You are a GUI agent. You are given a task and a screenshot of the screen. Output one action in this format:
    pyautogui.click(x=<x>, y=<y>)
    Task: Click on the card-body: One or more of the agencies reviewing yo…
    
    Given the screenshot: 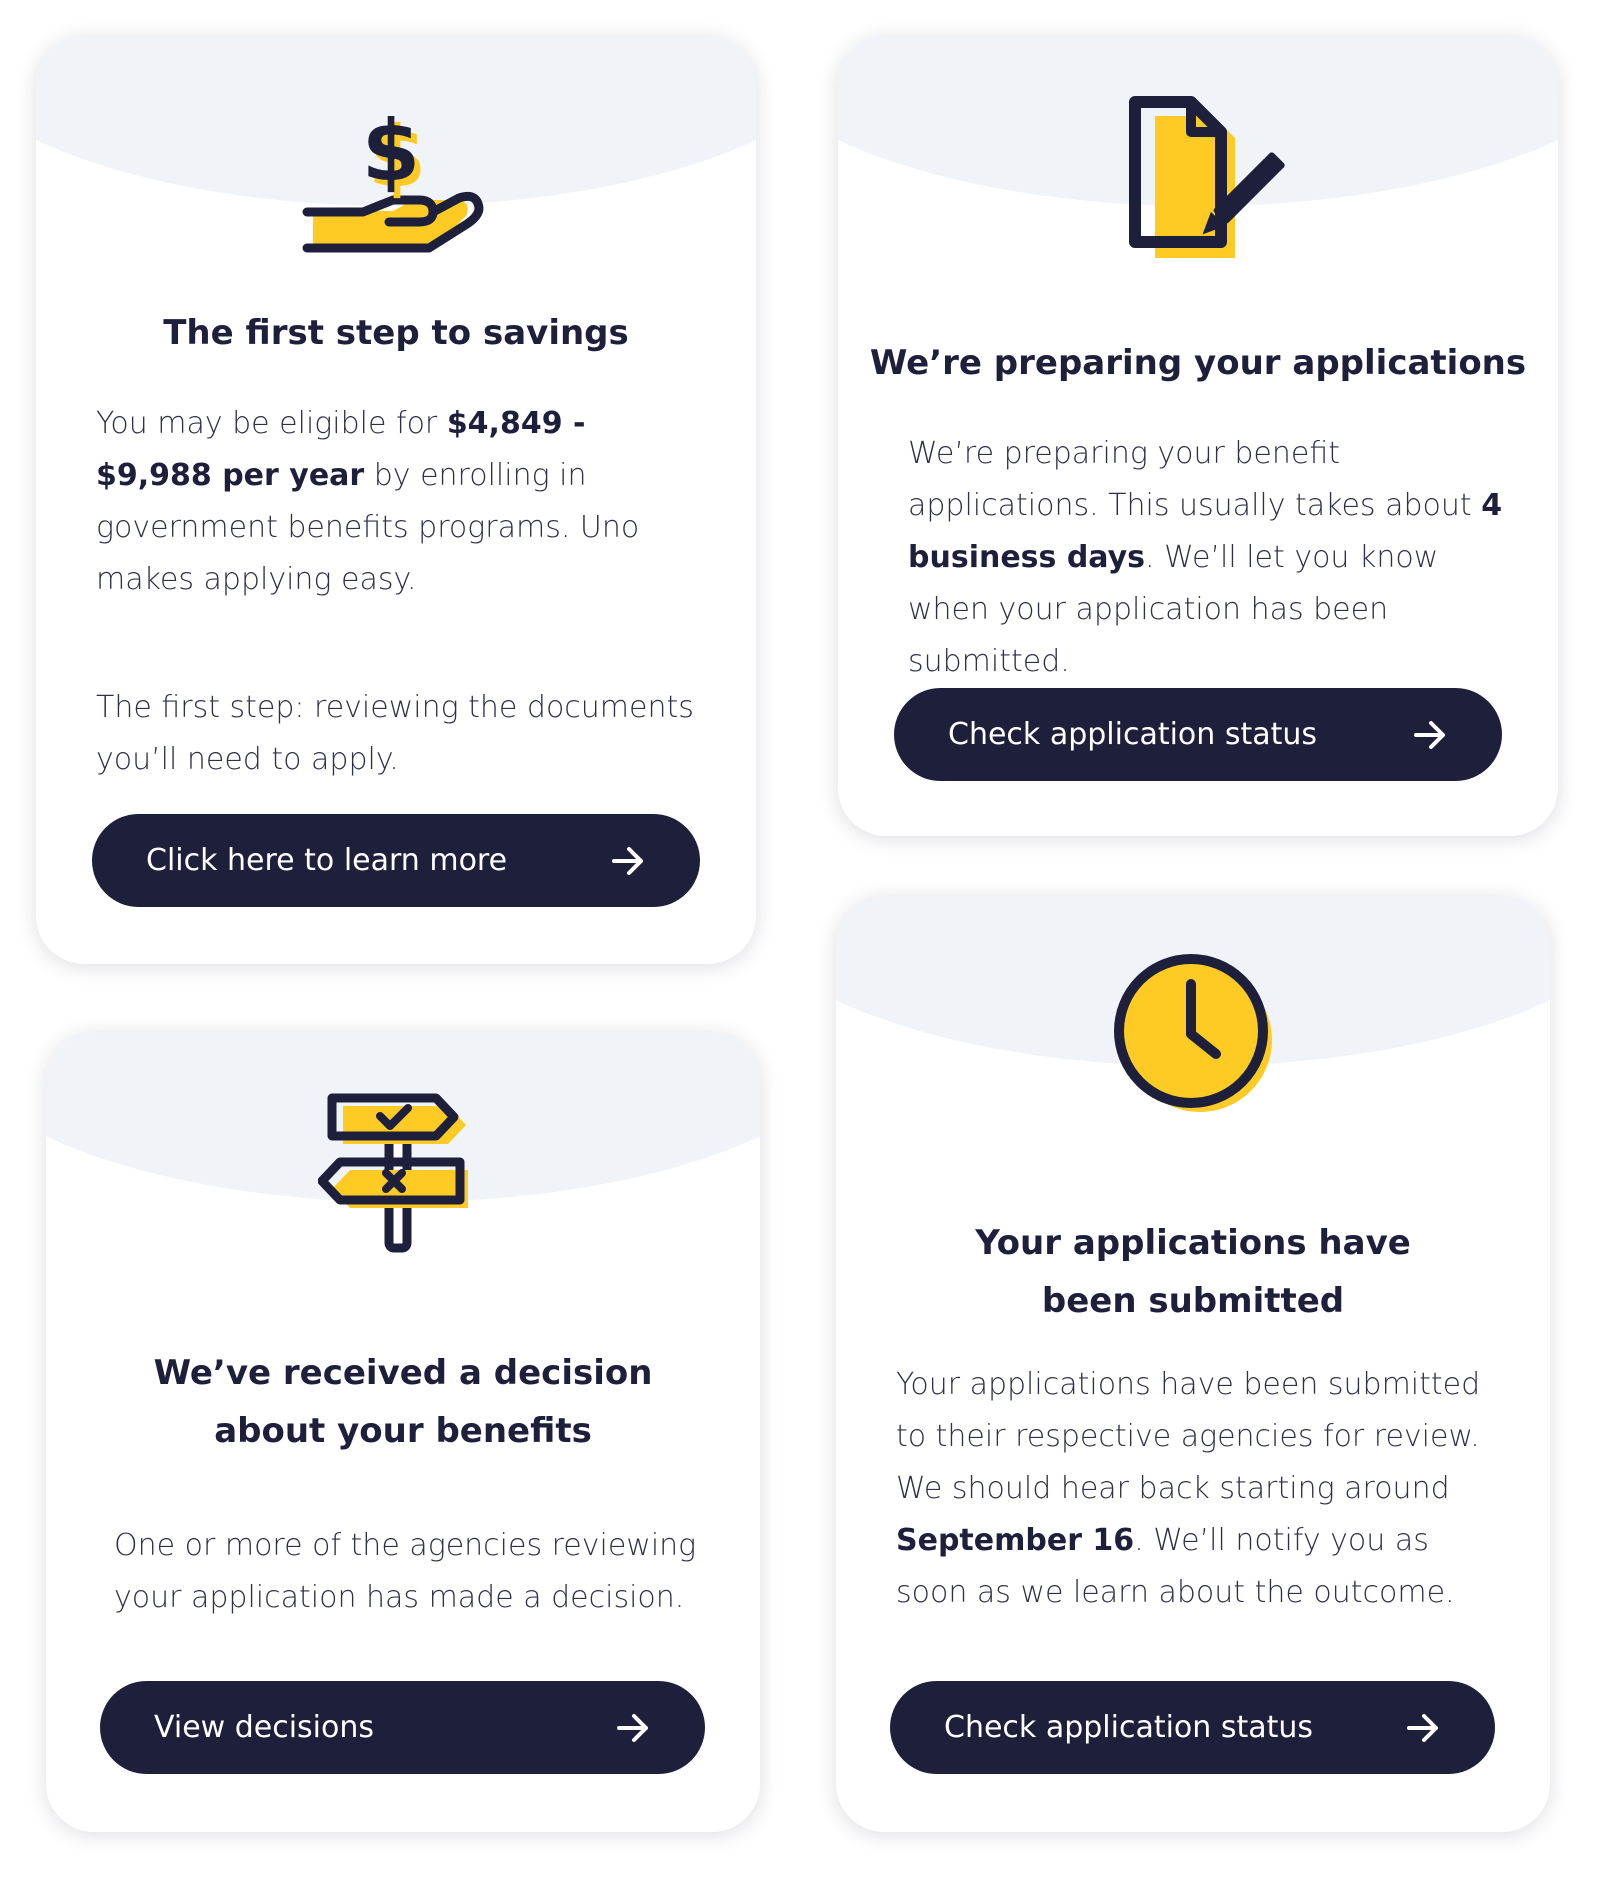 What is the action you would take?
    pyautogui.click(x=405, y=1571)
    